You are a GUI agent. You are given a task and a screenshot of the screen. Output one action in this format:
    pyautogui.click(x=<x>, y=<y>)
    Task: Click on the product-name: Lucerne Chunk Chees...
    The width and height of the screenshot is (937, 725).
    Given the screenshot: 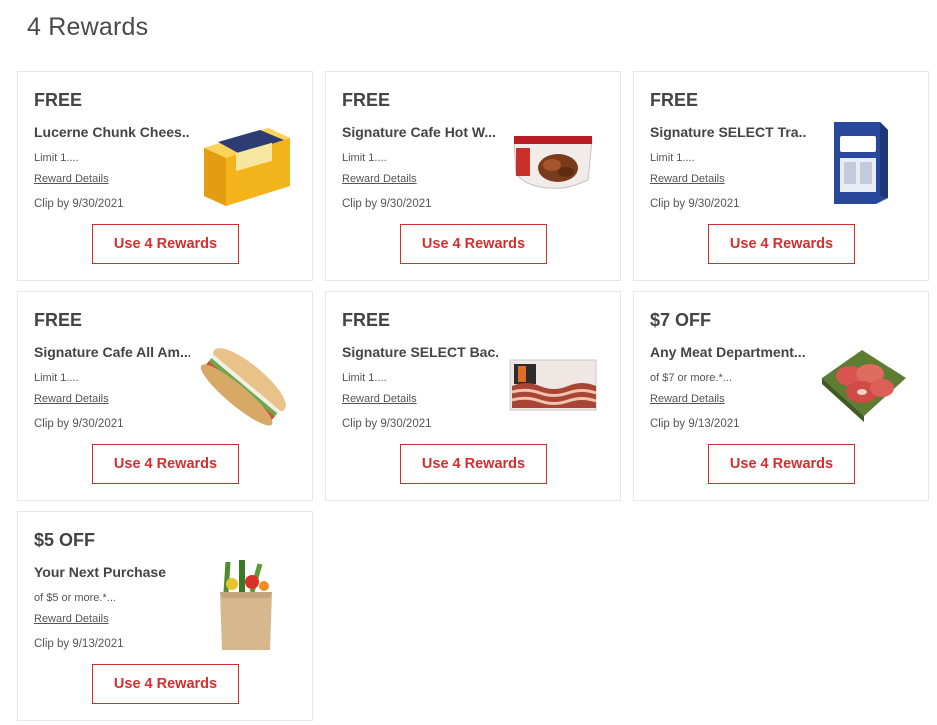 What is the action you would take?
    pyautogui.click(x=112, y=132)
    